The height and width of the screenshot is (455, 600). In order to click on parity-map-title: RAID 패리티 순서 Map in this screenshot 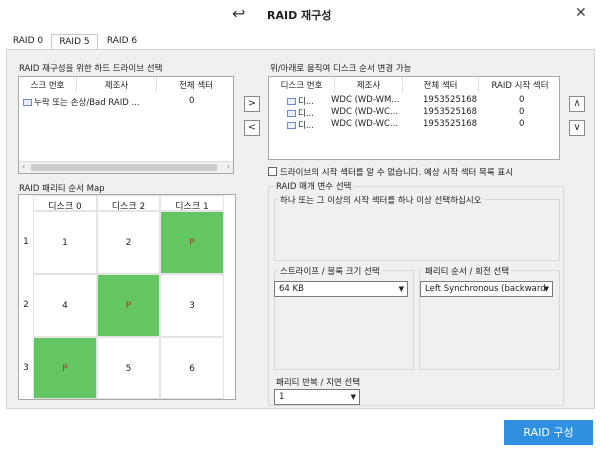, I will do `click(62, 189)`.